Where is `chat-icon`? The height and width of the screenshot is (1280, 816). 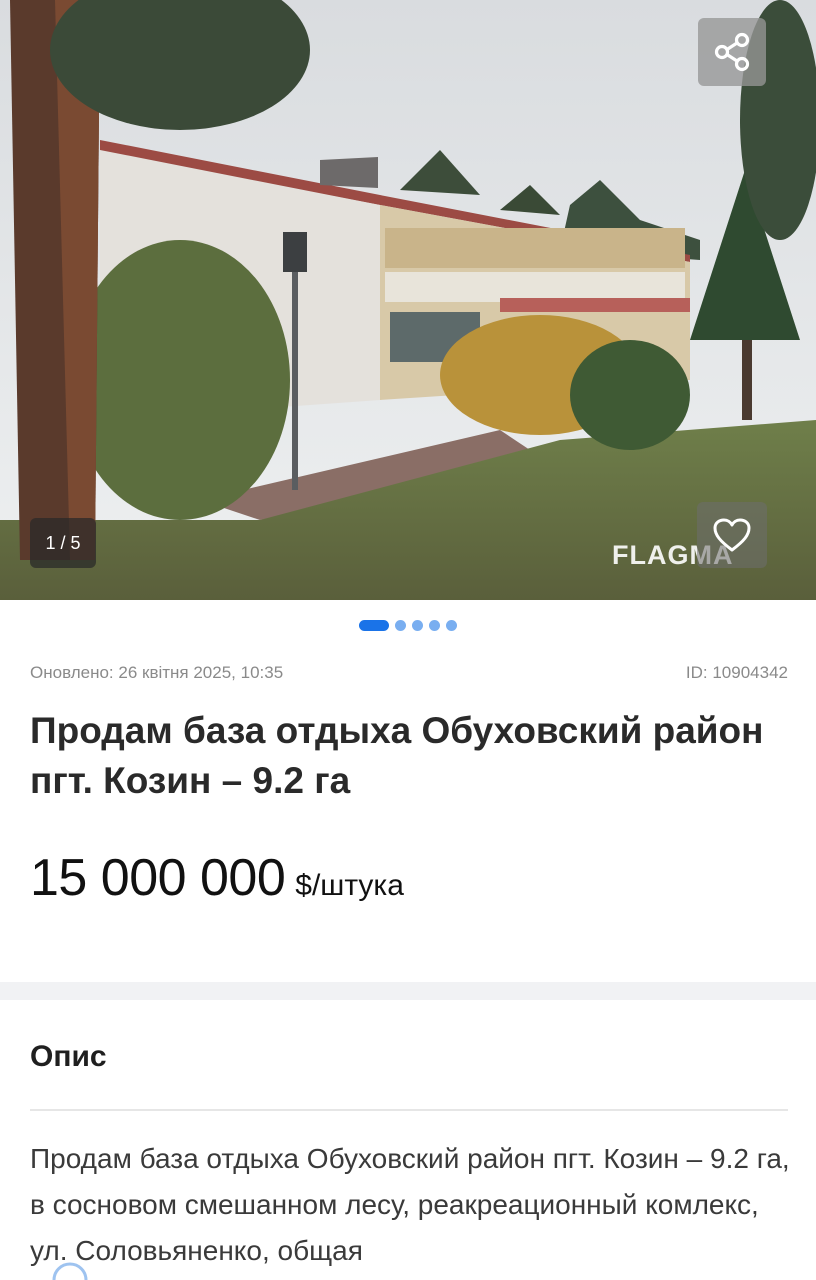 chat-icon is located at coordinates (70, 1271).